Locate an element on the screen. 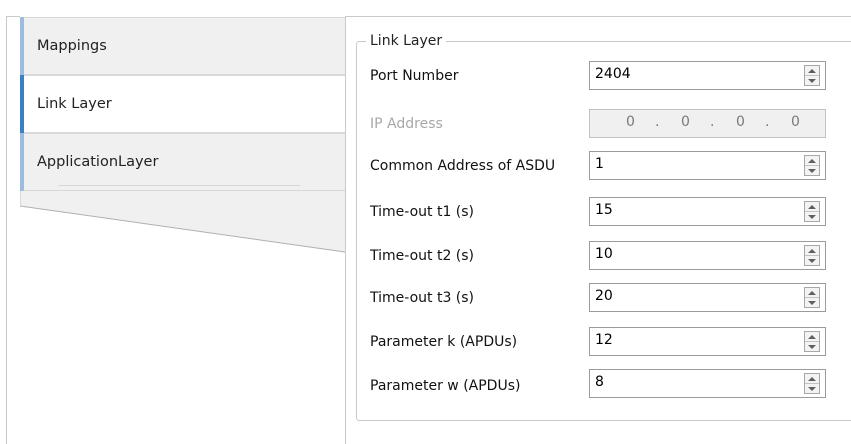  parameter-k-spinbox: 12 is located at coordinates (707, 341).